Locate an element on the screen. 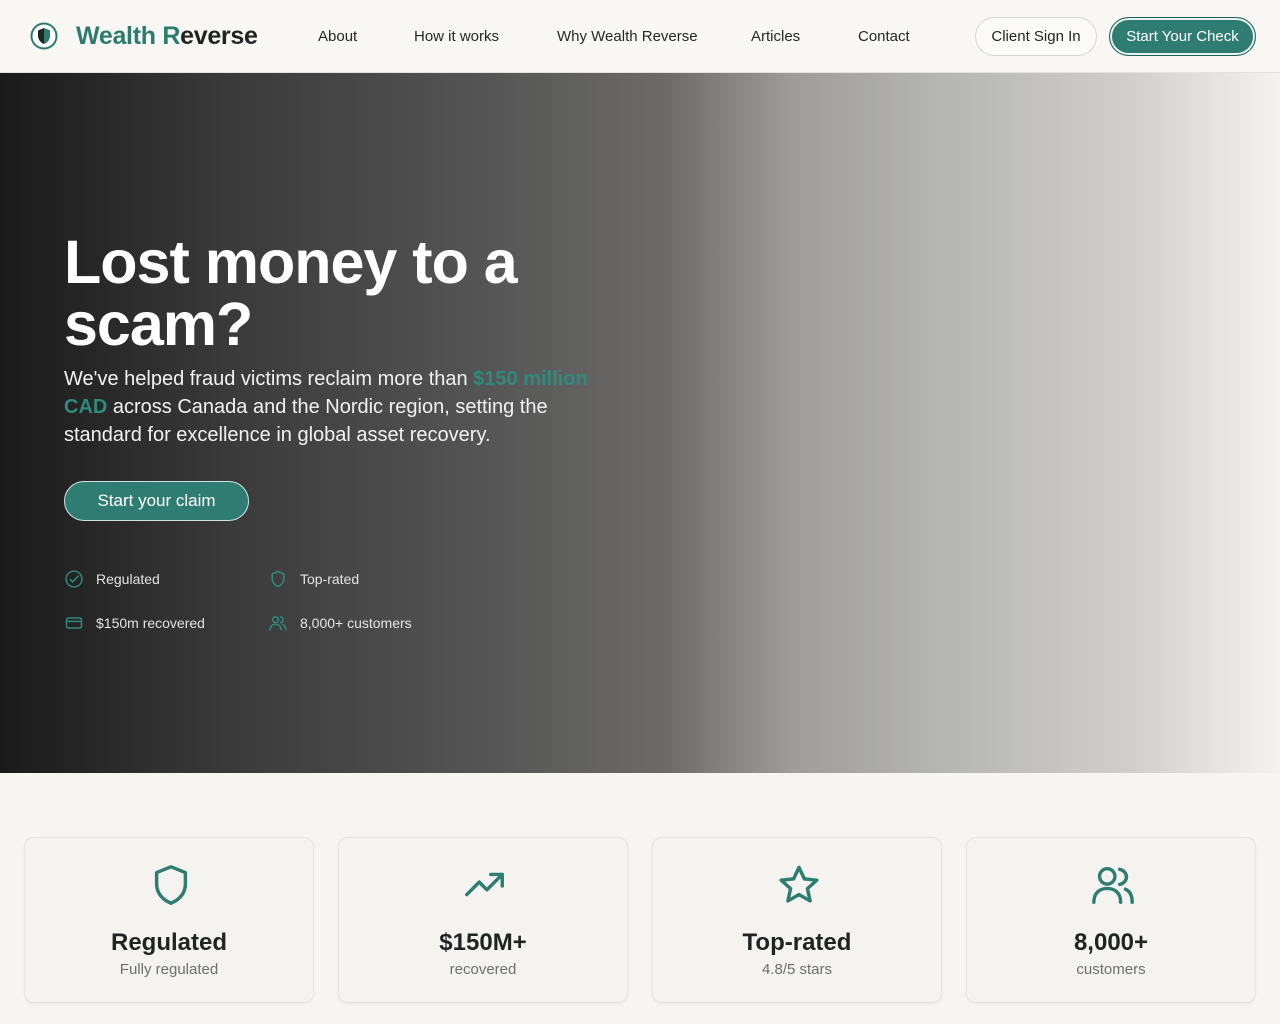 The height and width of the screenshot is (1024, 1280). start-claim-button: Start your claim is located at coordinates (156, 501).